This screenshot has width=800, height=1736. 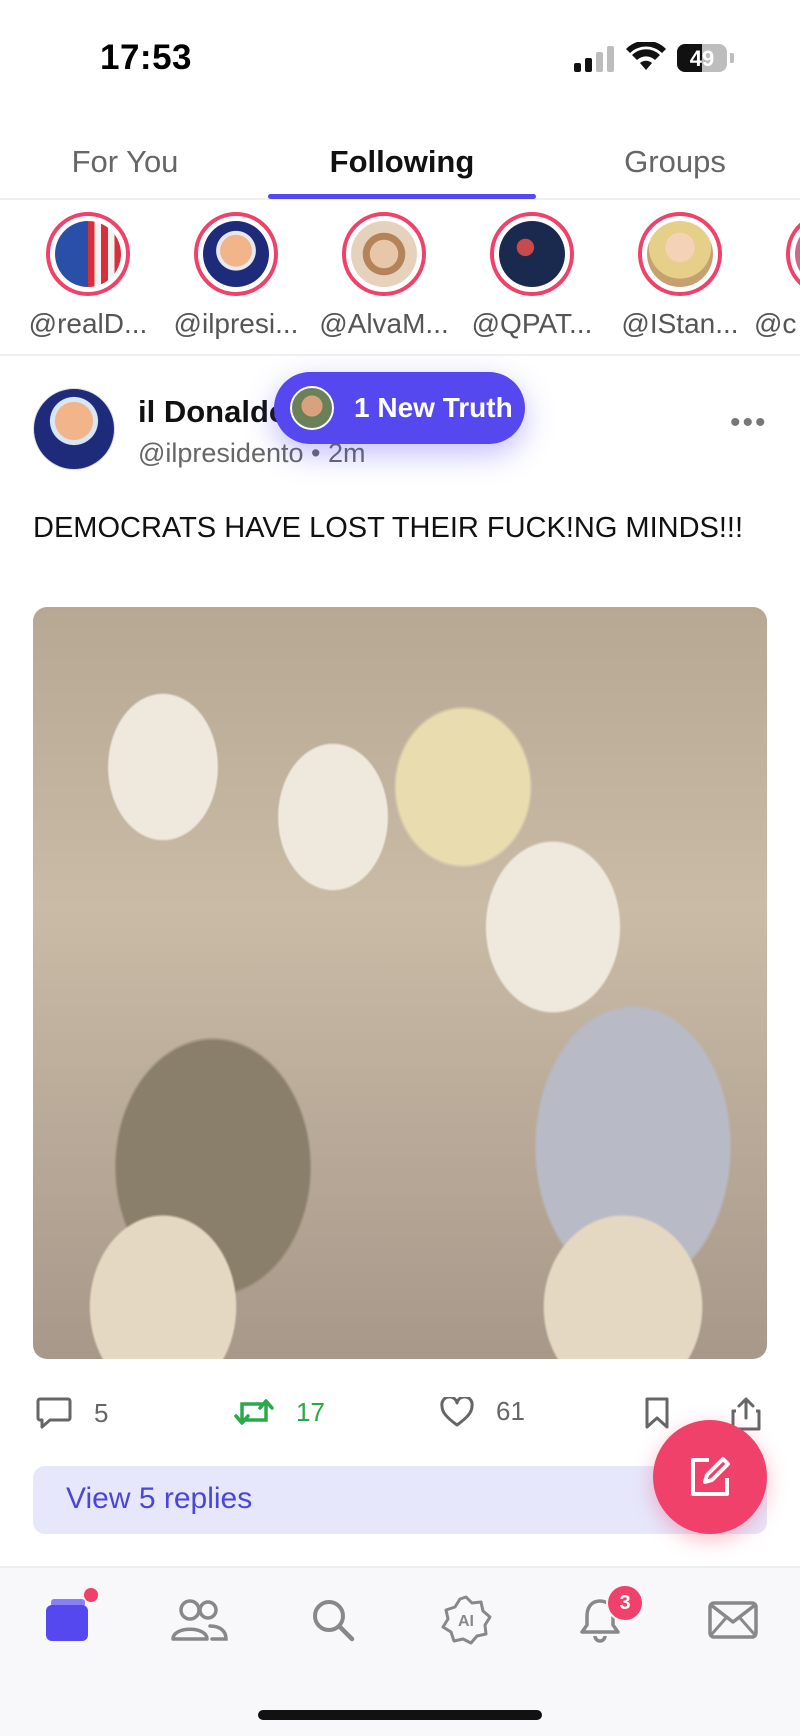 What do you see at coordinates (310, 1411) in the screenshot?
I see `retruth-count: 17` at bounding box center [310, 1411].